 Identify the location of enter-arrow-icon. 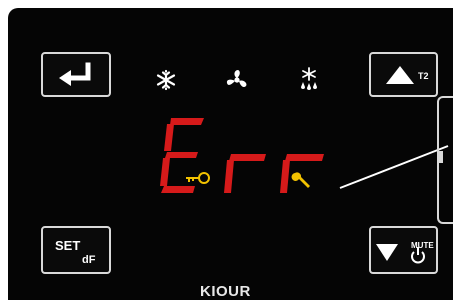
(75, 74).